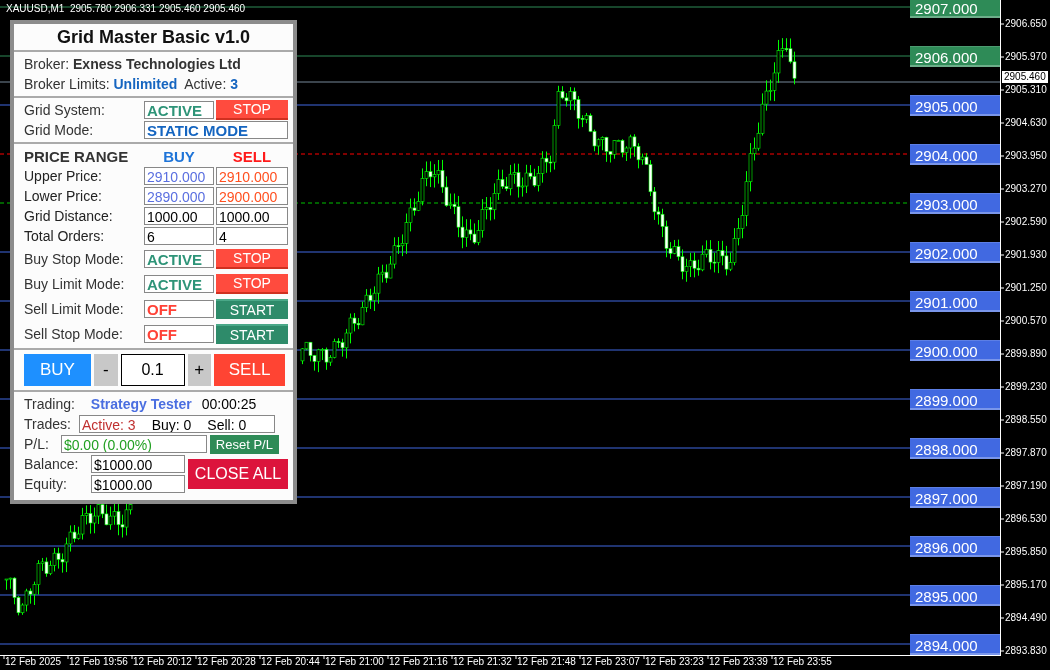  Describe the element at coordinates (74, 333) in the screenshot. I see `mode-label: Sell Stop Mode:` at that location.